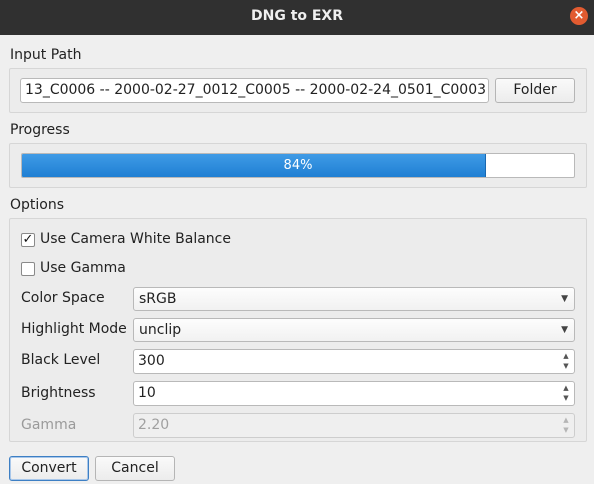  Describe the element at coordinates (28, 269) in the screenshot. I see `use-gamma-checkbox` at that location.